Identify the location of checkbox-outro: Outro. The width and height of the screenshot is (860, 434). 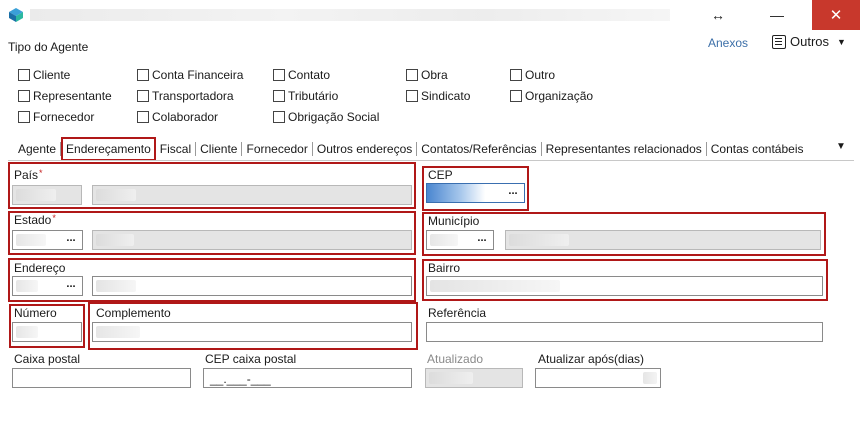
(532, 75).